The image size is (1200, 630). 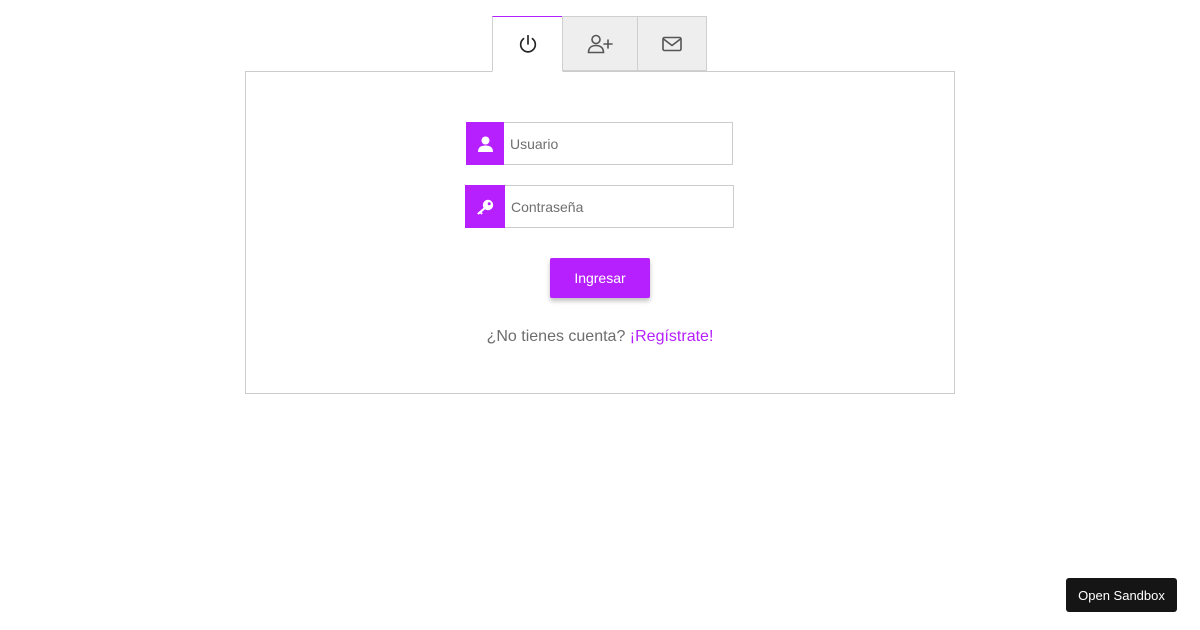 What do you see at coordinates (619, 206) in the screenshot?
I see `password-input` at bounding box center [619, 206].